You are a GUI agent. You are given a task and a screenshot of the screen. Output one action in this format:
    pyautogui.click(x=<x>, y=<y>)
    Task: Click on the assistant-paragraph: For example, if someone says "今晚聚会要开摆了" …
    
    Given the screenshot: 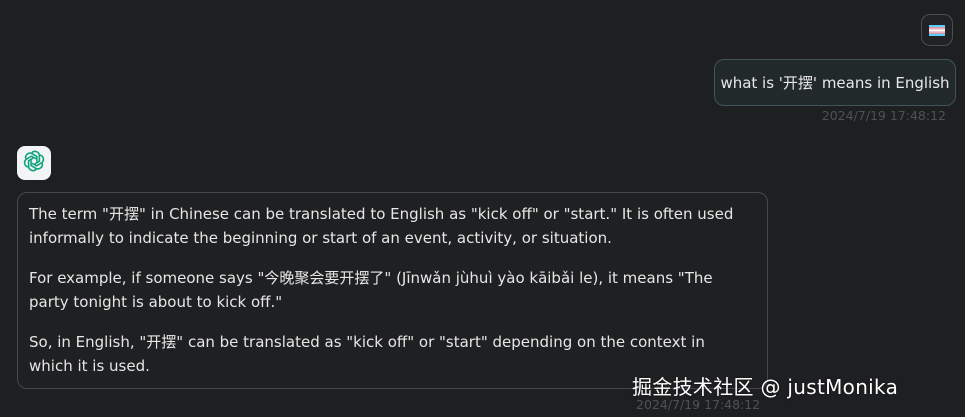 What is the action you would take?
    pyautogui.click(x=371, y=290)
    